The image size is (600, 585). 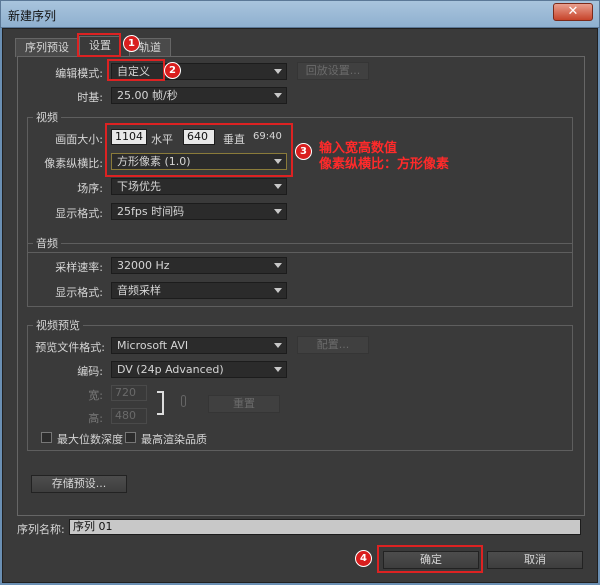 I want to click on link-bracket-icon, so click(x=160, y=403).